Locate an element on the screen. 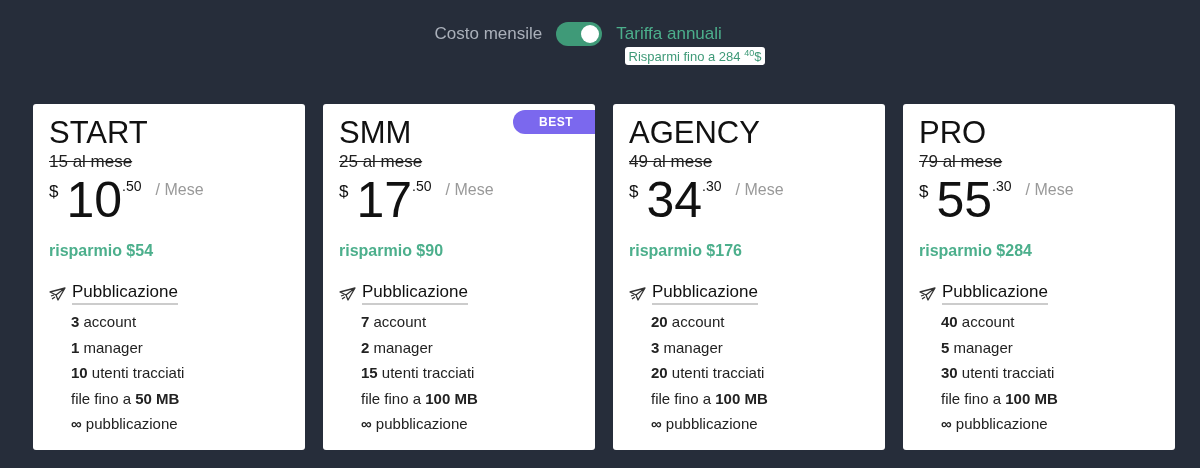  feature-item: 20 account is located at coordinates (688, 322).